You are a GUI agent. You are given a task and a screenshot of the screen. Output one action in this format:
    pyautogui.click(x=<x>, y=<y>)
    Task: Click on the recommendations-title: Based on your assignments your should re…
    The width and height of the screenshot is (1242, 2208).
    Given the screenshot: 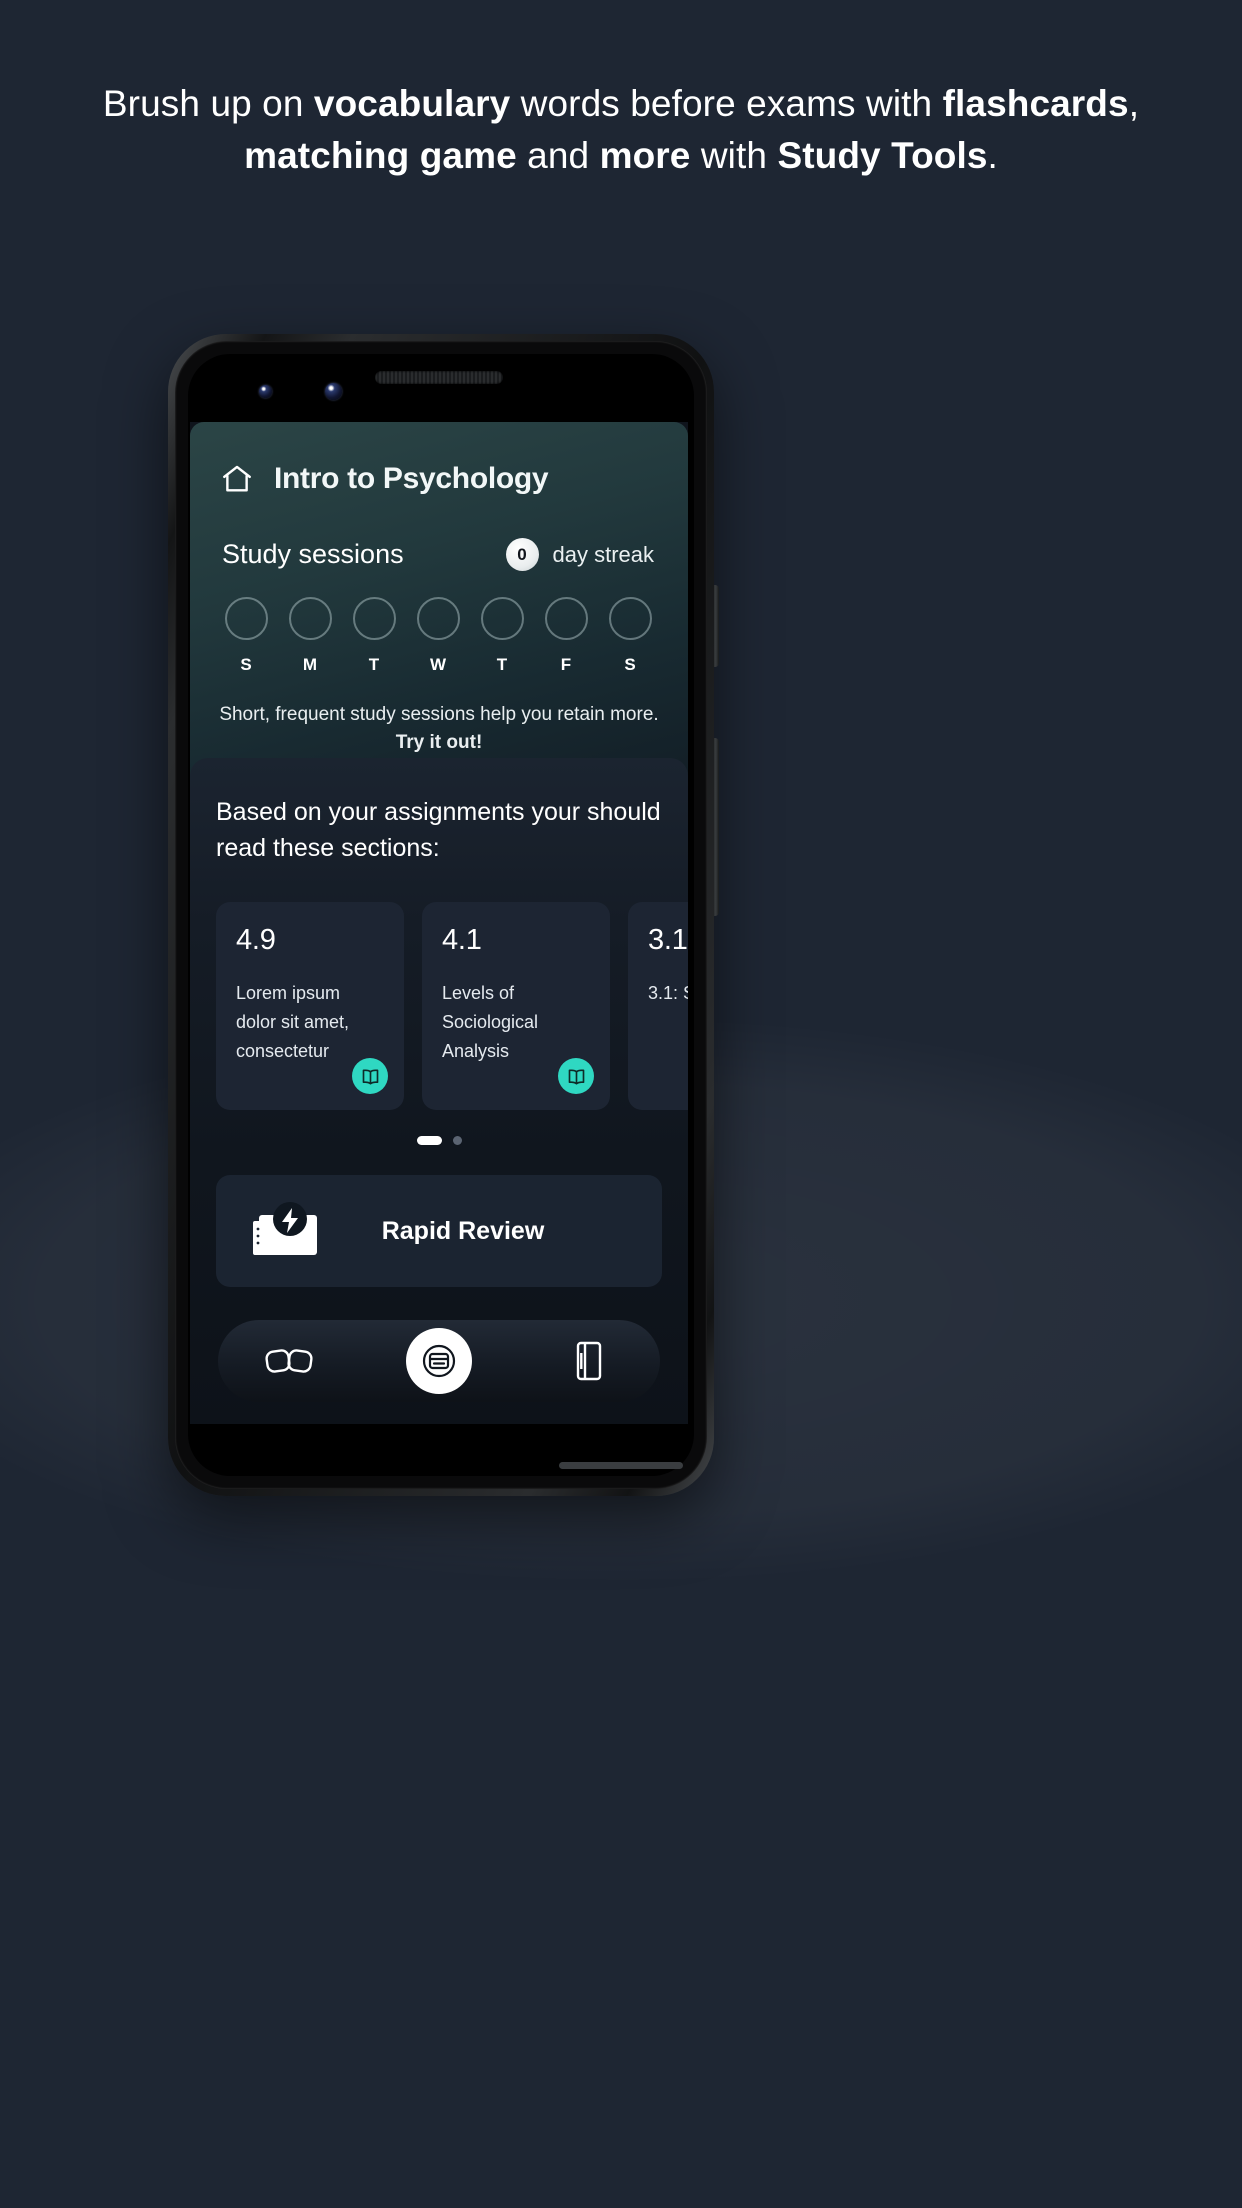 What is the action you would take?
    pyautogui.click(x=438, y=830)
    